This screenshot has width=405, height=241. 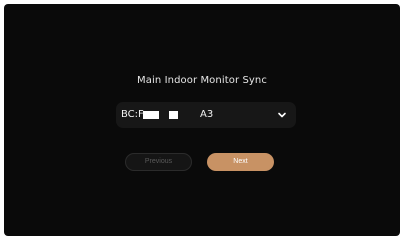 What do you see at coordinates (282, 115) in the screenshot?
I see `chevron-down-icon` at bounding box center [282, 115].